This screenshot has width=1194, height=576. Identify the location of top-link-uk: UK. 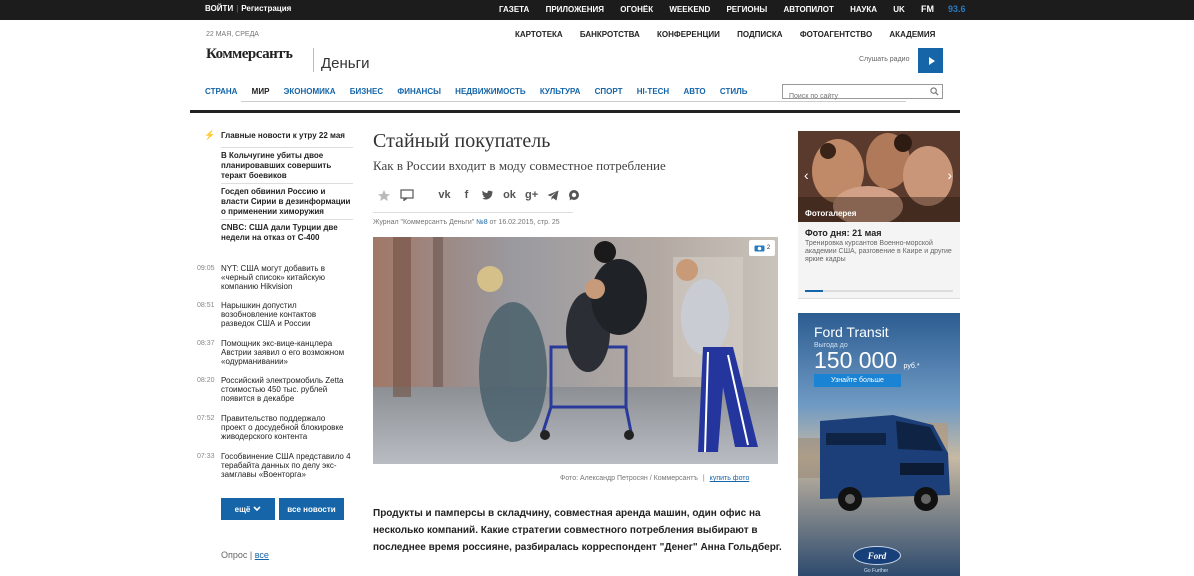
(899, 9).